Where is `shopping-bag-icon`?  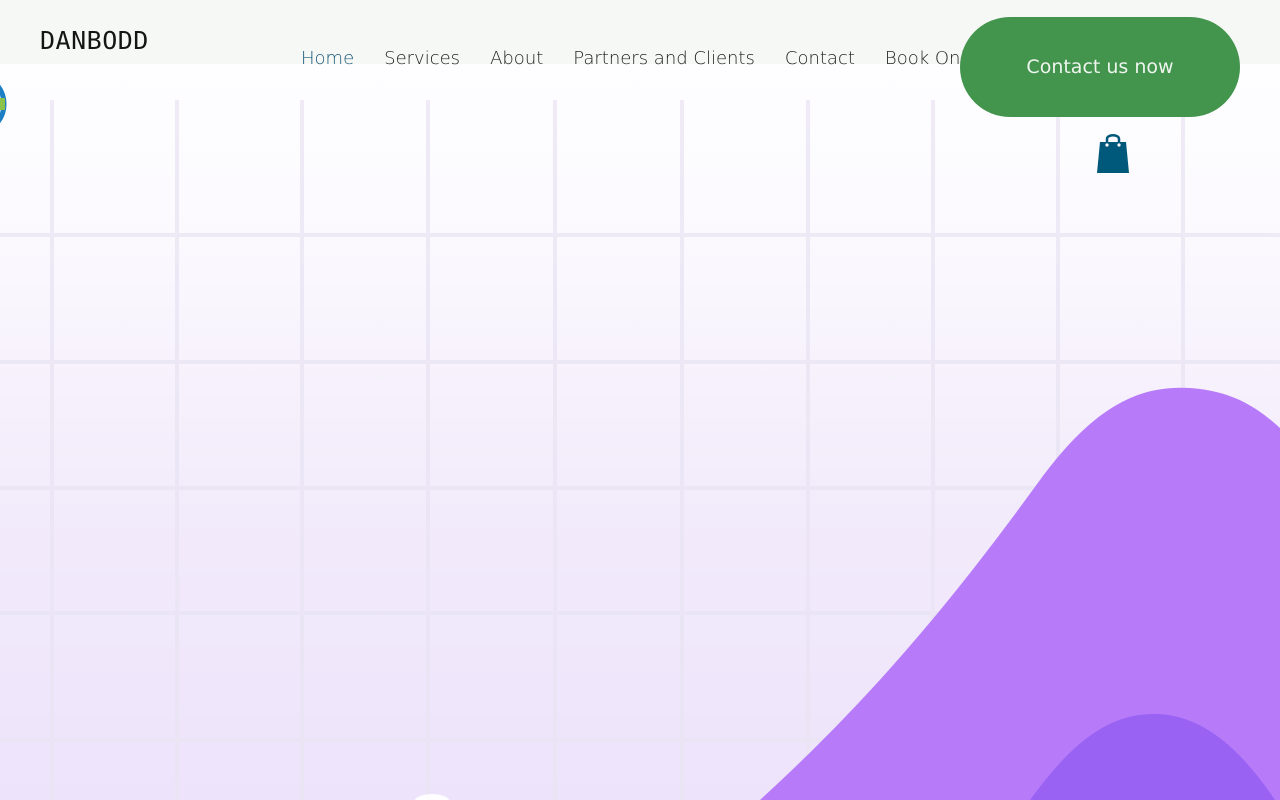 shopping-bag-icon is located at coordinates (1113, 152).